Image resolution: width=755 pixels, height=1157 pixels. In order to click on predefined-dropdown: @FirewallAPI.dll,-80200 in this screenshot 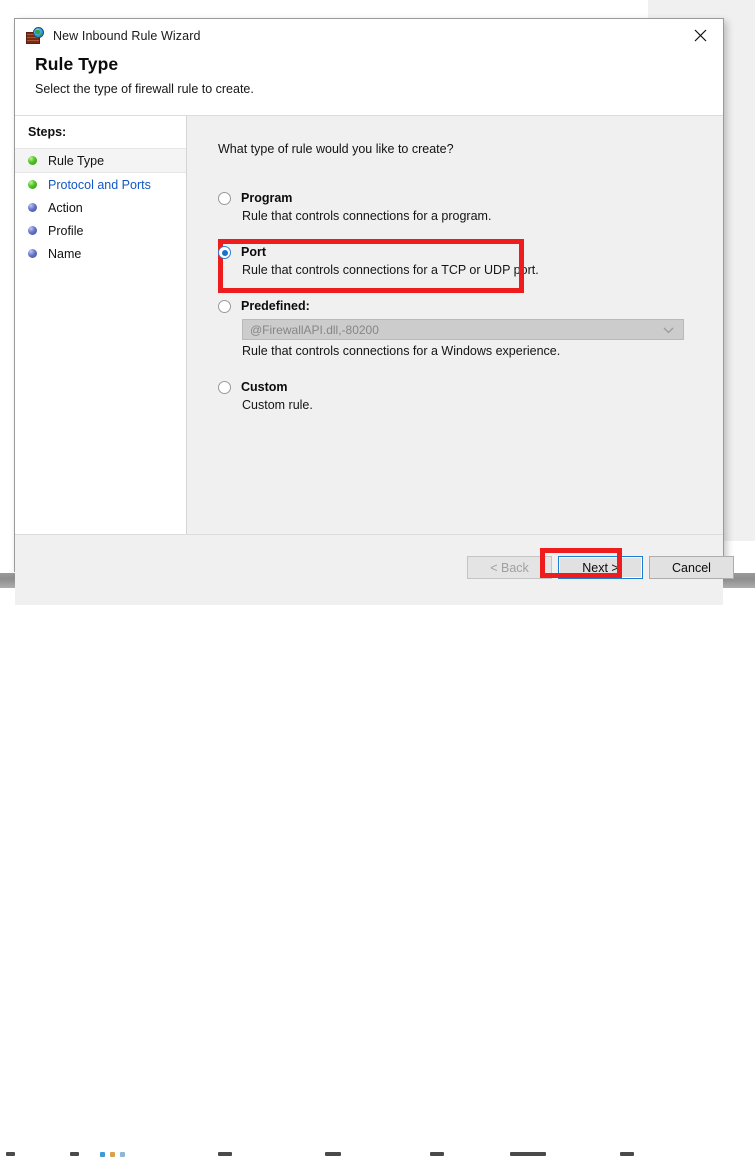, I will do `click(463, 329)`.